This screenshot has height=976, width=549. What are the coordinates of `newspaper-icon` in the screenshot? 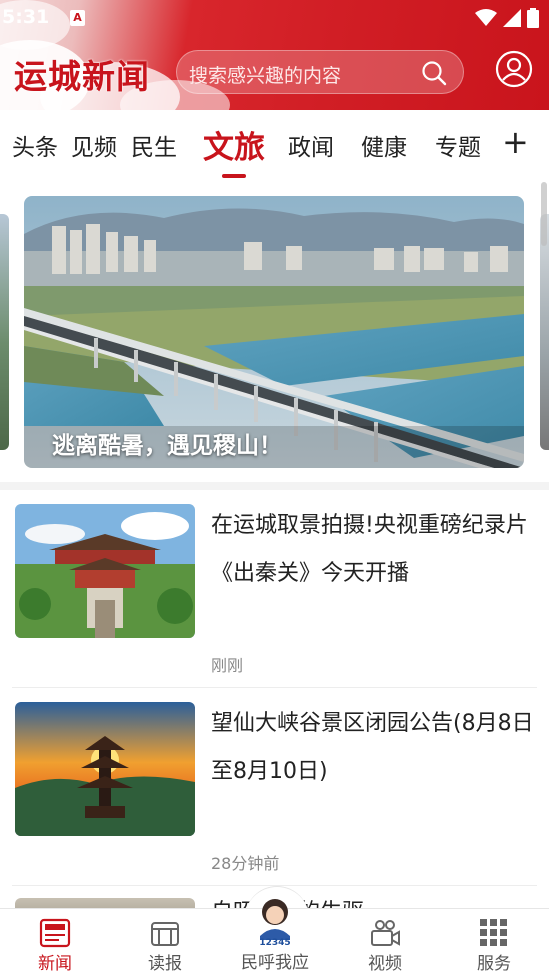 It's located at (55, 933).